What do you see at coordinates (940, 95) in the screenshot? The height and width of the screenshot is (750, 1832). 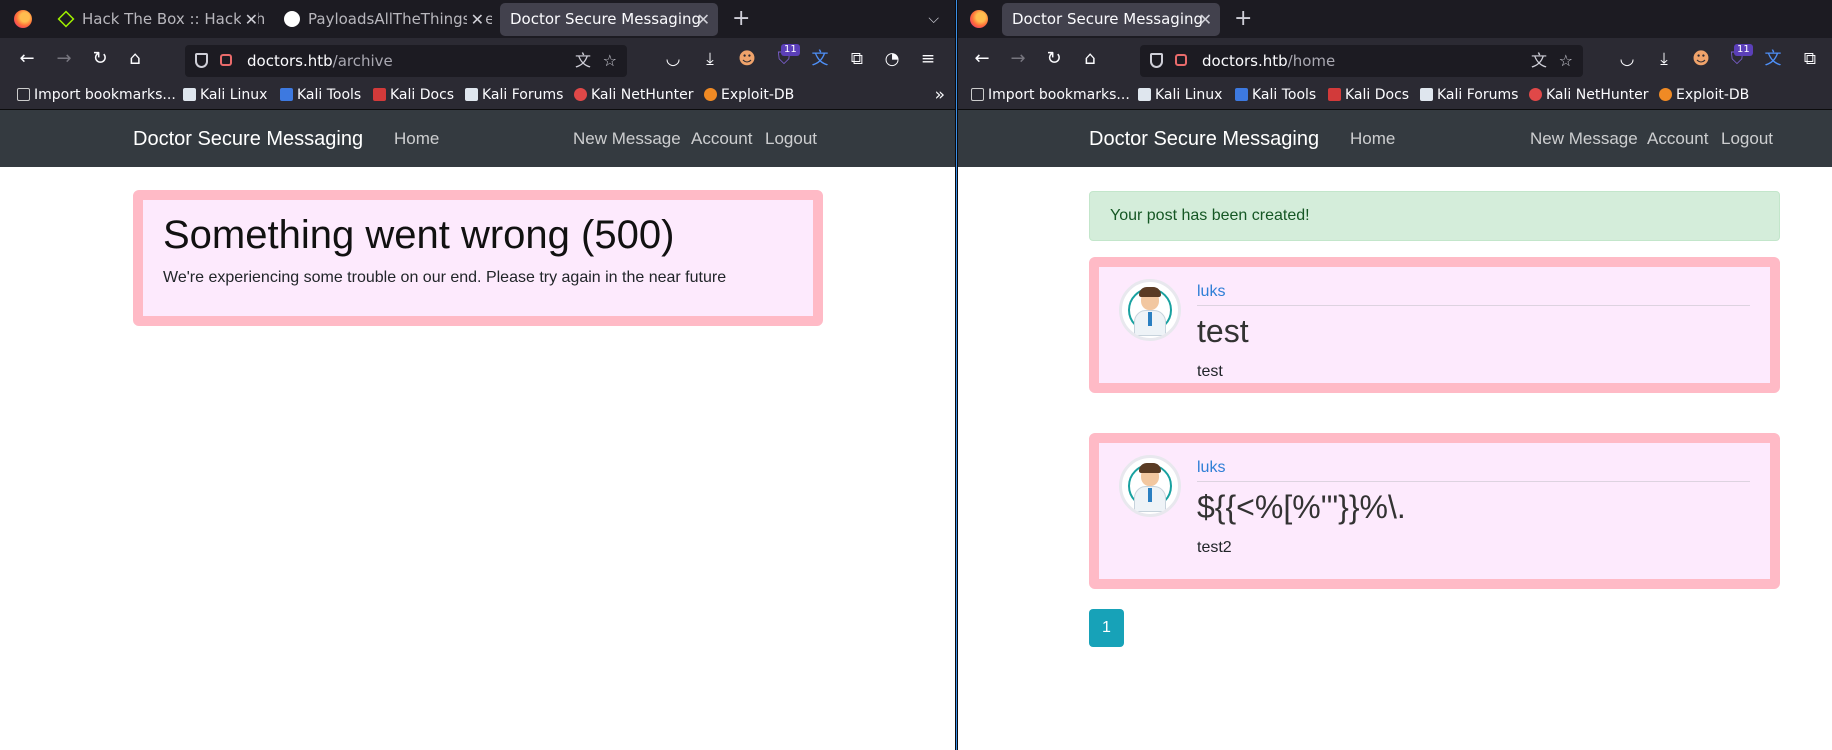 I see `bookmarks-overflow-icon: »` at bounding box center [940, 95].